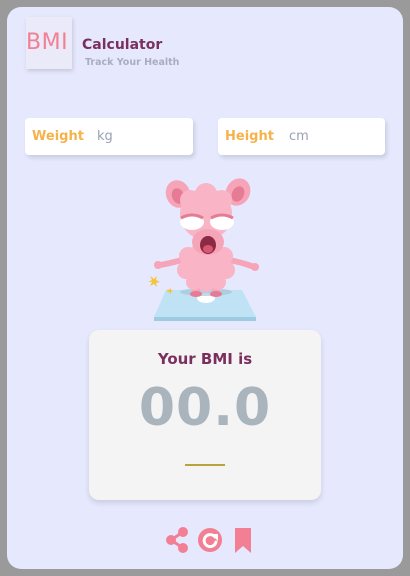  What do you see at coordinates (177, 540) in the screenshot?
I see `share-icon` at bounding box center [177, 540].